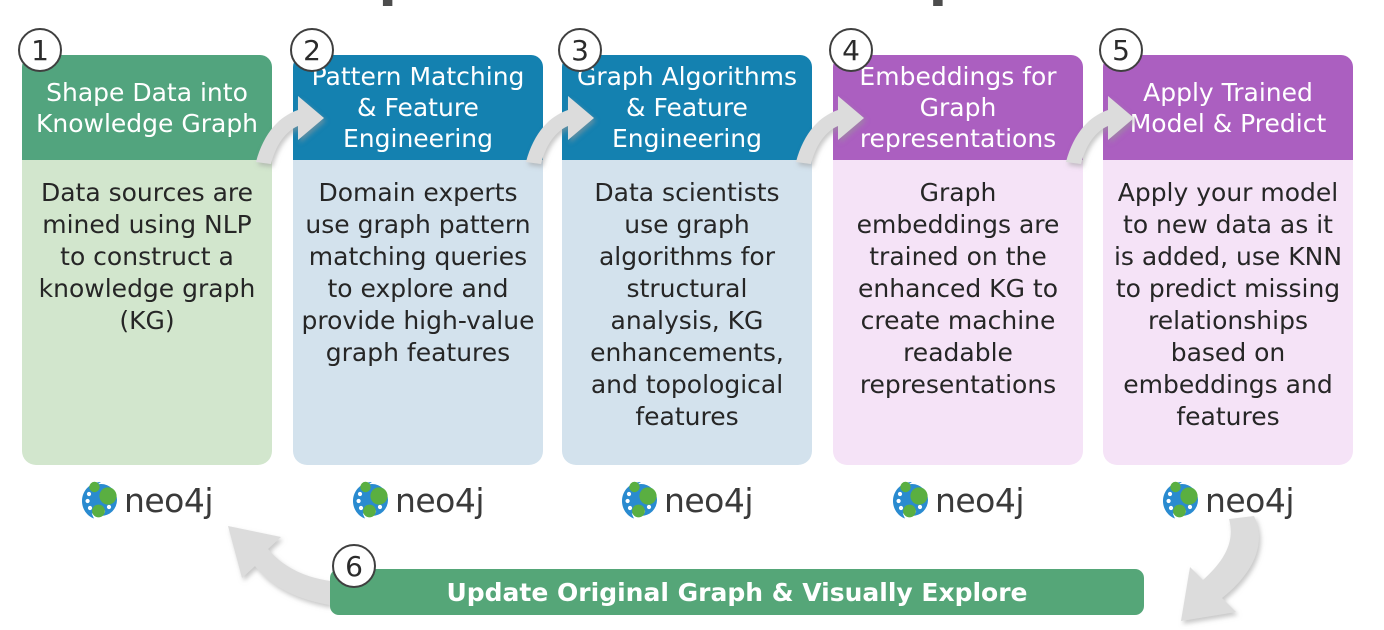 The height and width of the screenshot is (630, 1384). I want to click on step-card-1-title: Shape Data into Knowledge Graph, so click(147, 107).